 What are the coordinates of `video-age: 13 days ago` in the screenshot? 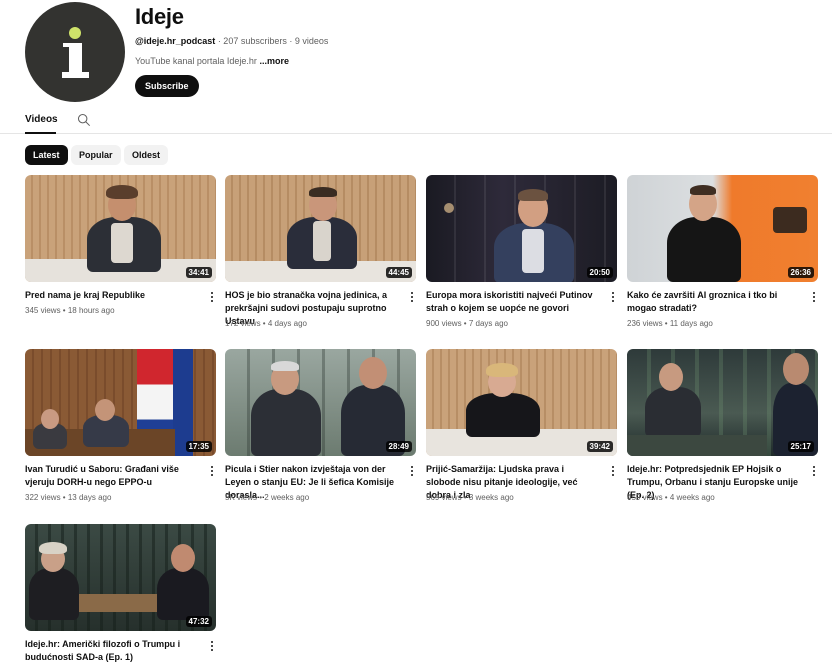 It's located at (89, 497).